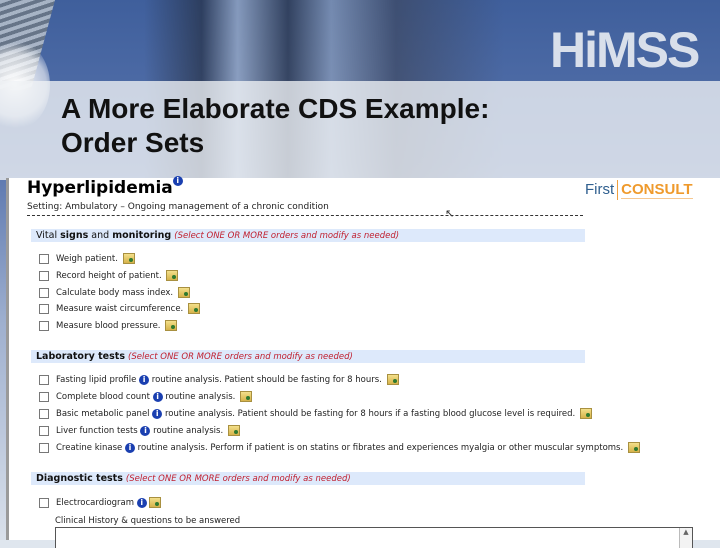 This screenshot has height=548, width=720. I want to click on logo-consult: CONSULT, so click(657, 189).